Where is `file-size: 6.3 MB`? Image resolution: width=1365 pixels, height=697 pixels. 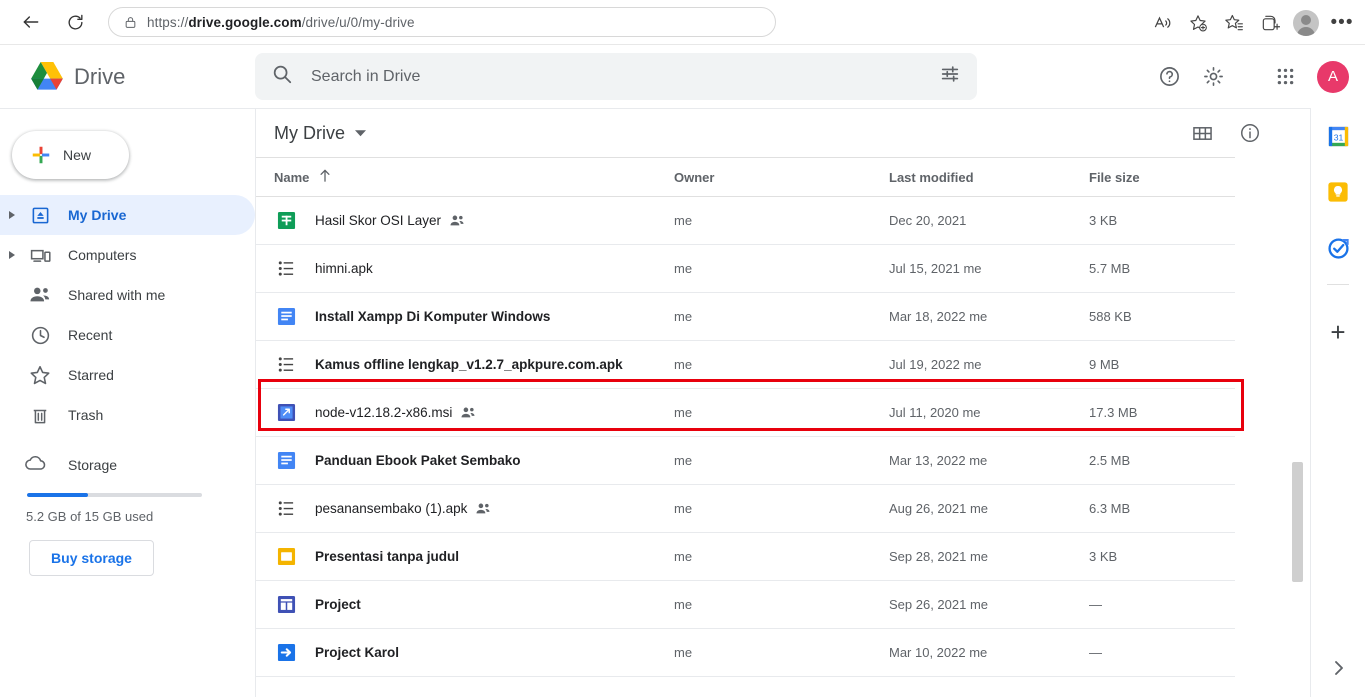 file-size: 6.3 MB is located at coordinates (1110, 508).